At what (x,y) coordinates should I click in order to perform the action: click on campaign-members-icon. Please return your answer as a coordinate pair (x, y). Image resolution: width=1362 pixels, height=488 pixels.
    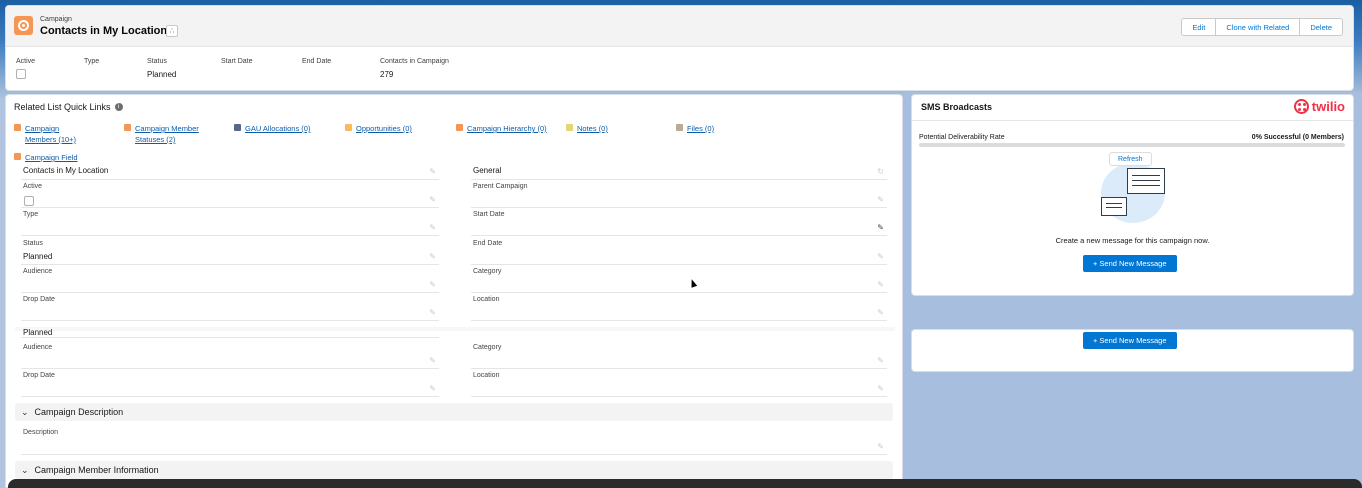
    Looking at the image, I should click on (17, 127).